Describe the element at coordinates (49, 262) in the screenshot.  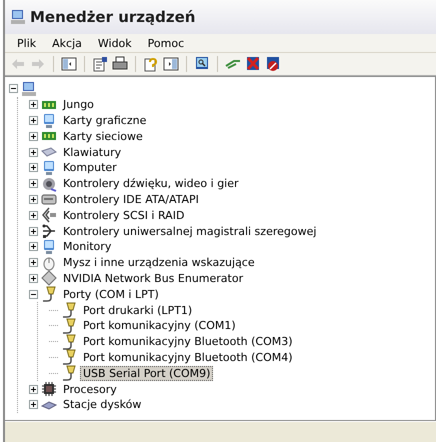
I see `mouse-icon` at that location.